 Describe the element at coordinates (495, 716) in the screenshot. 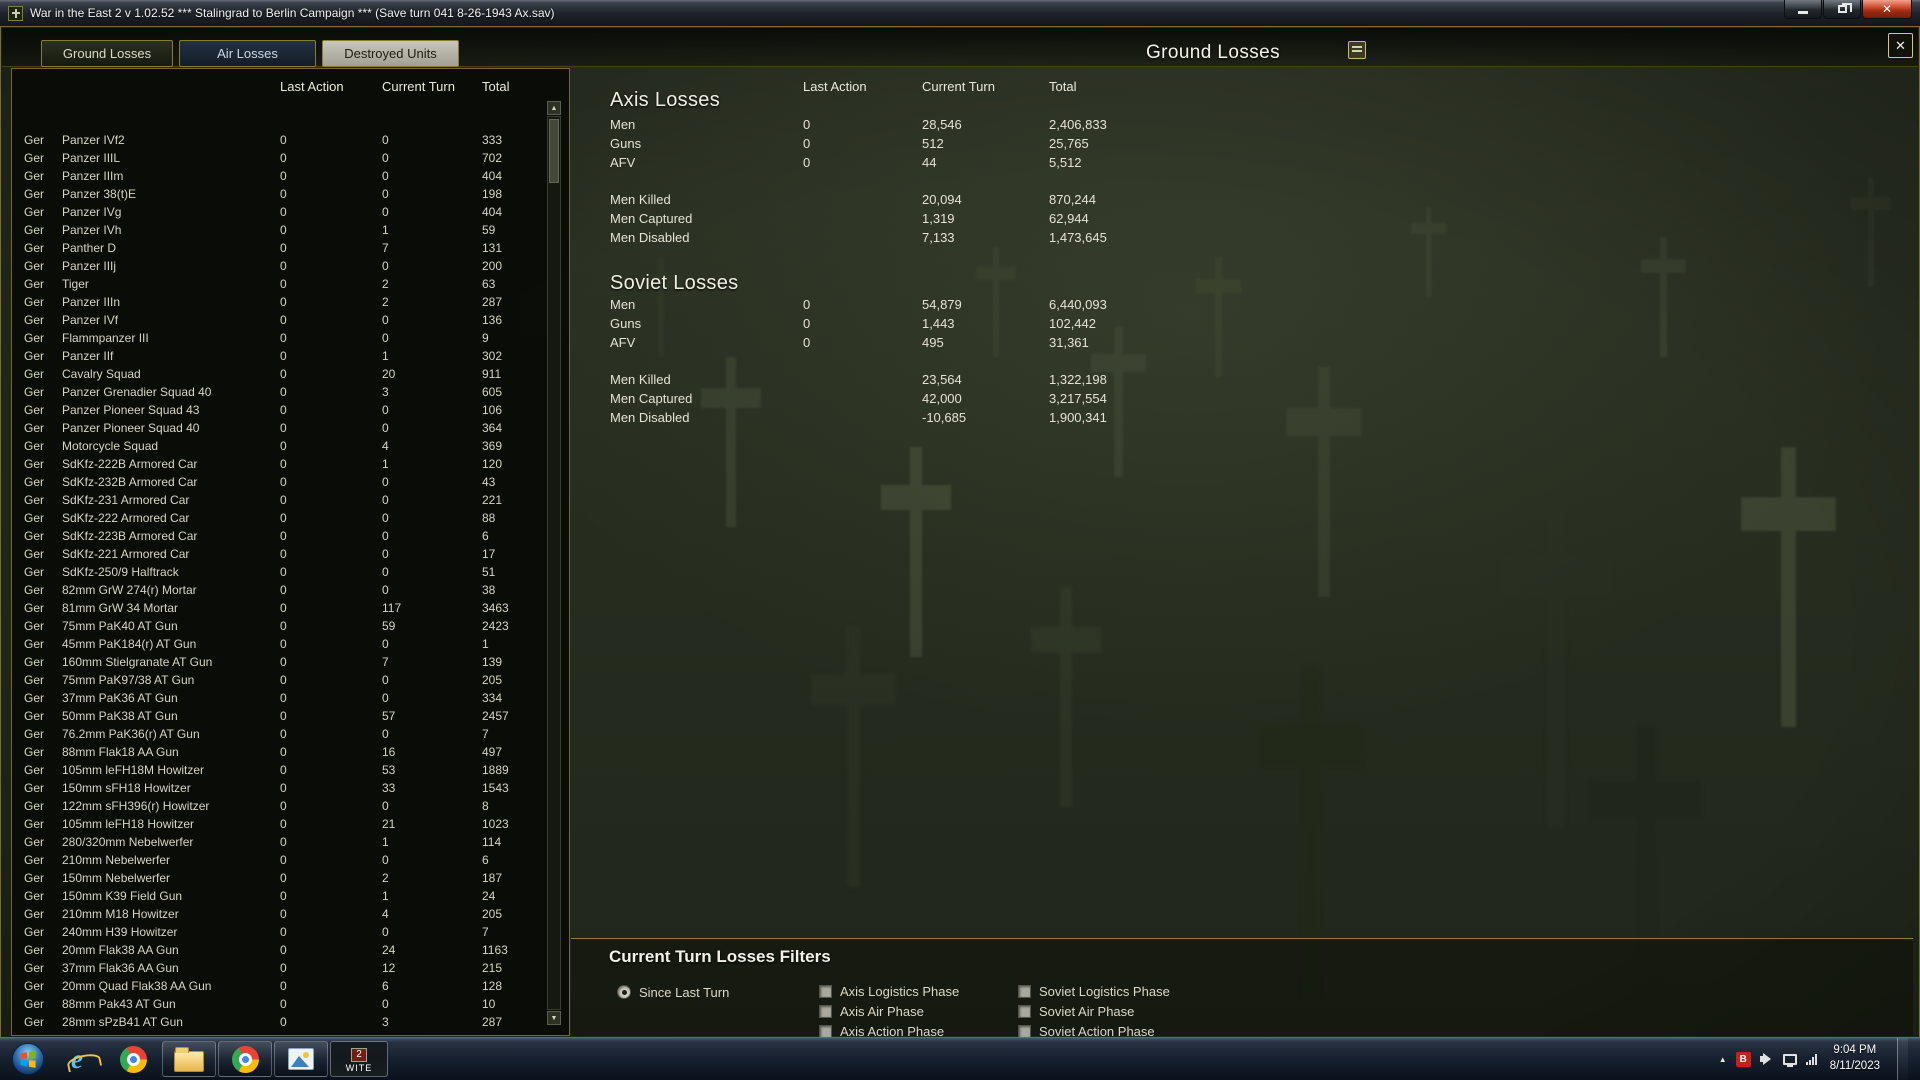

I see `unit-total: 2457` at that location.